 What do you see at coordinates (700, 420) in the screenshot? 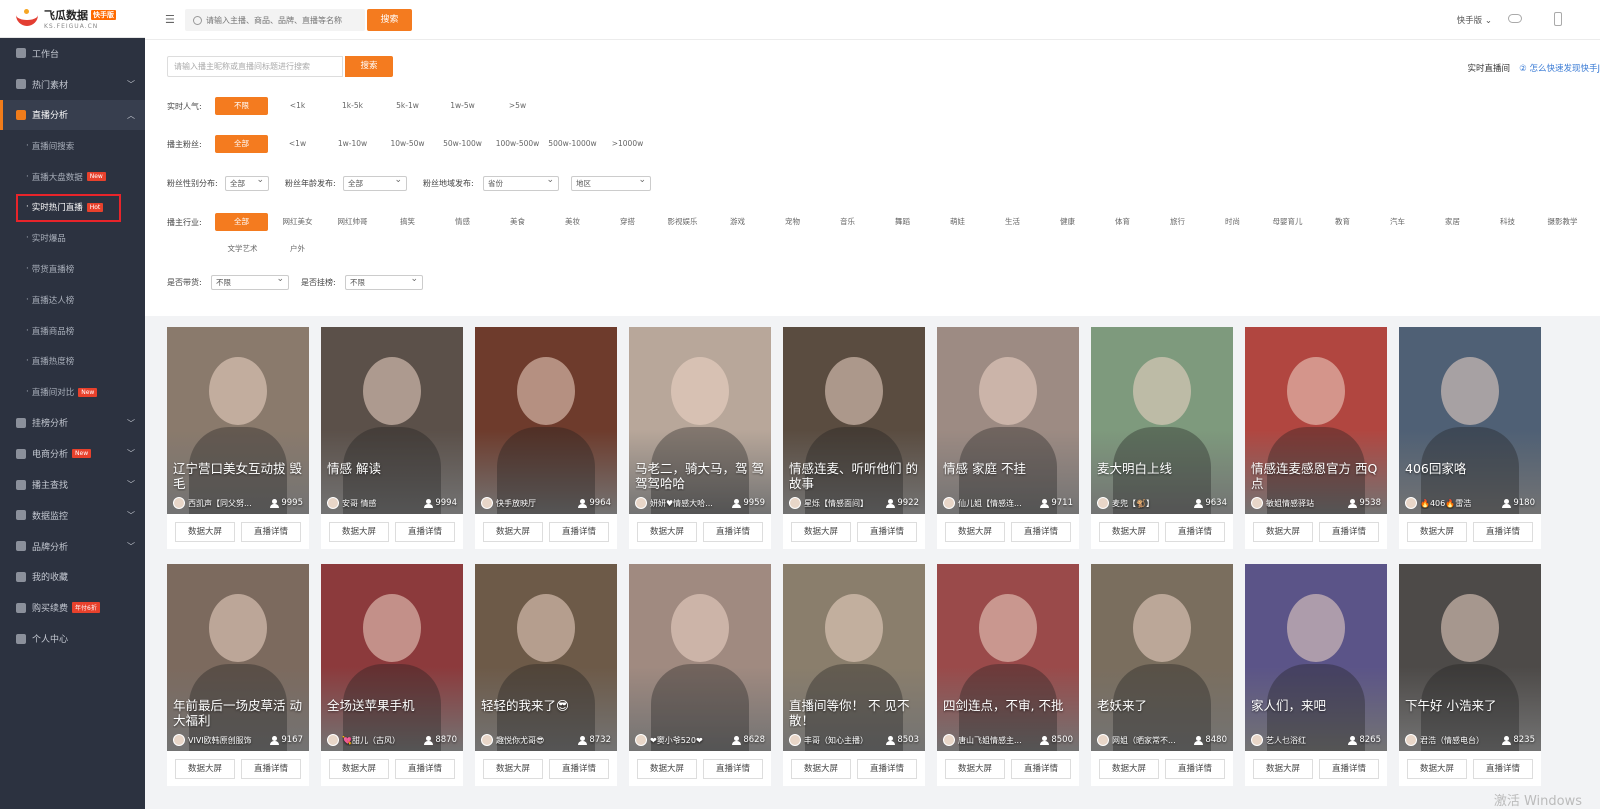
I see `live-thumbnail: 马老二，骑大马，驾 驾驾驾哈哈 妍妍♥情感大哈... 9959` at bounding box center [700, 420].